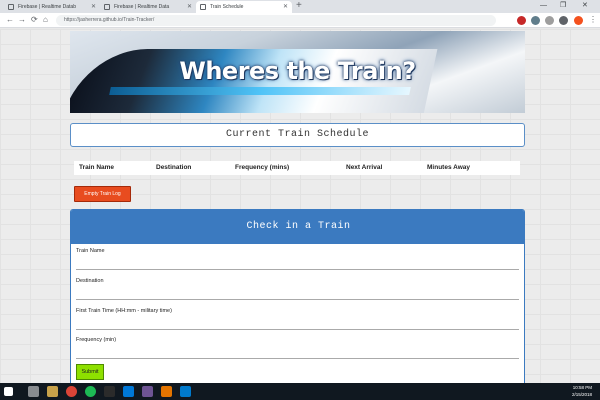 The image size is (600, 400). I want to click on column-header-minutes-away: Minutes Away, so click(448, 167).